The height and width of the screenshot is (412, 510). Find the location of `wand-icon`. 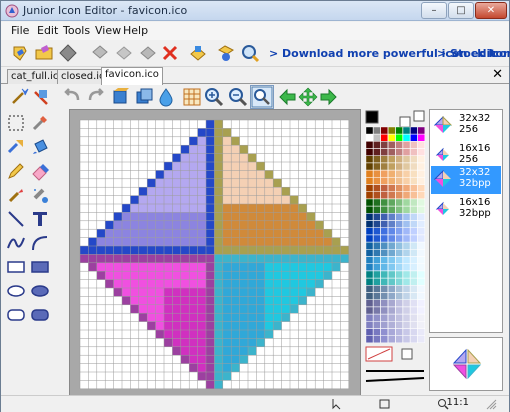

wand-icon is located at coordinates (20, 97).